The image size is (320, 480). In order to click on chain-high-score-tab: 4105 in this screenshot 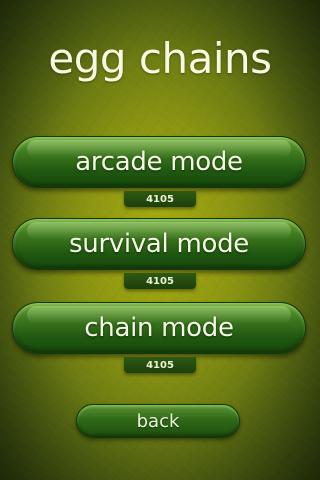, I will do `click(160, 365)`.